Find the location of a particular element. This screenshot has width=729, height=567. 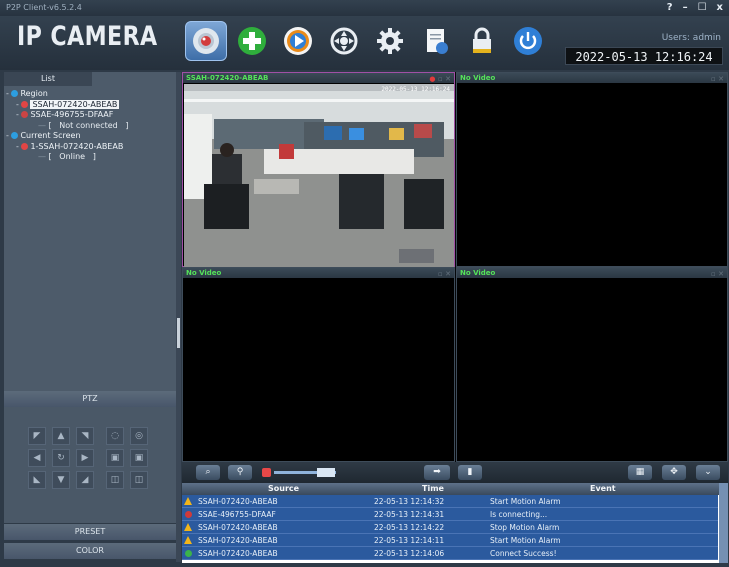

fullscreen-button: ✥ is located at coordinates (674, 472).